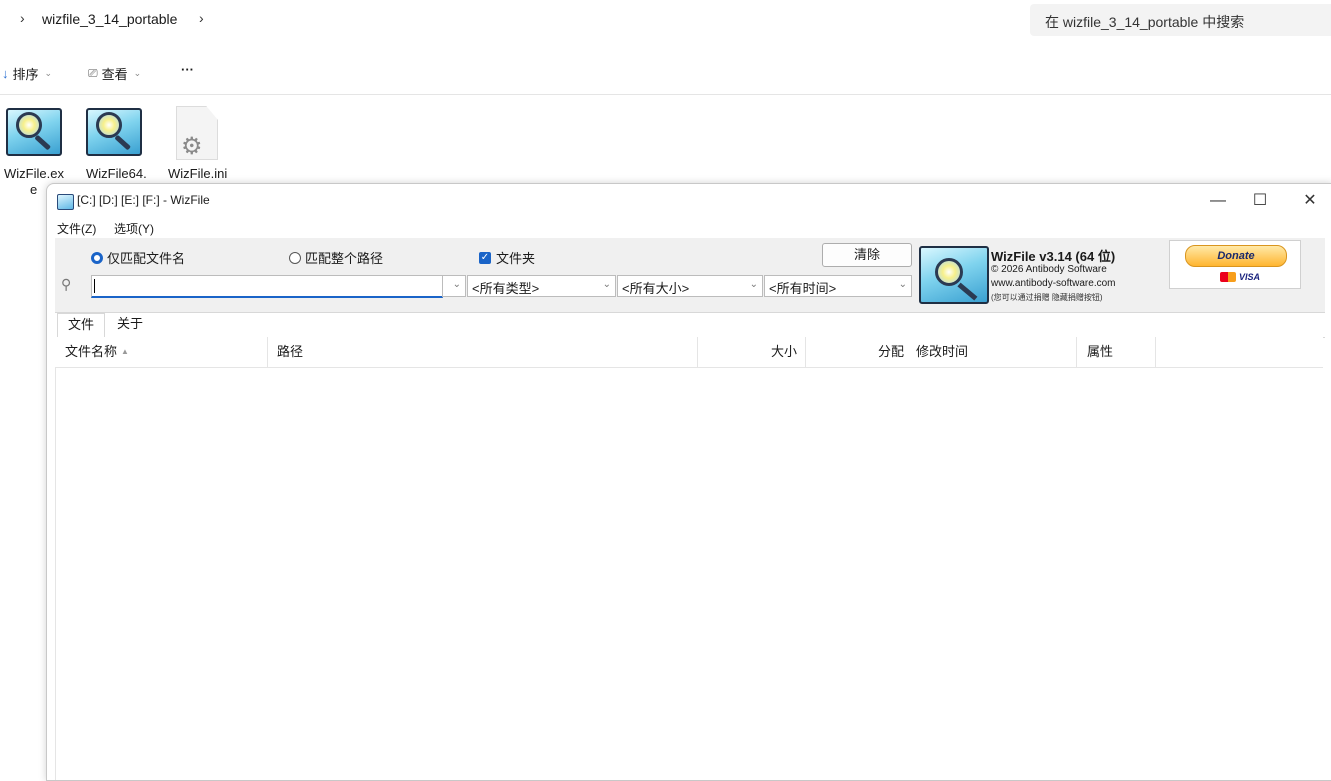 This screenshot has width=1331, height=781. I want to click on radio-selected-icon, so click(97, 257).